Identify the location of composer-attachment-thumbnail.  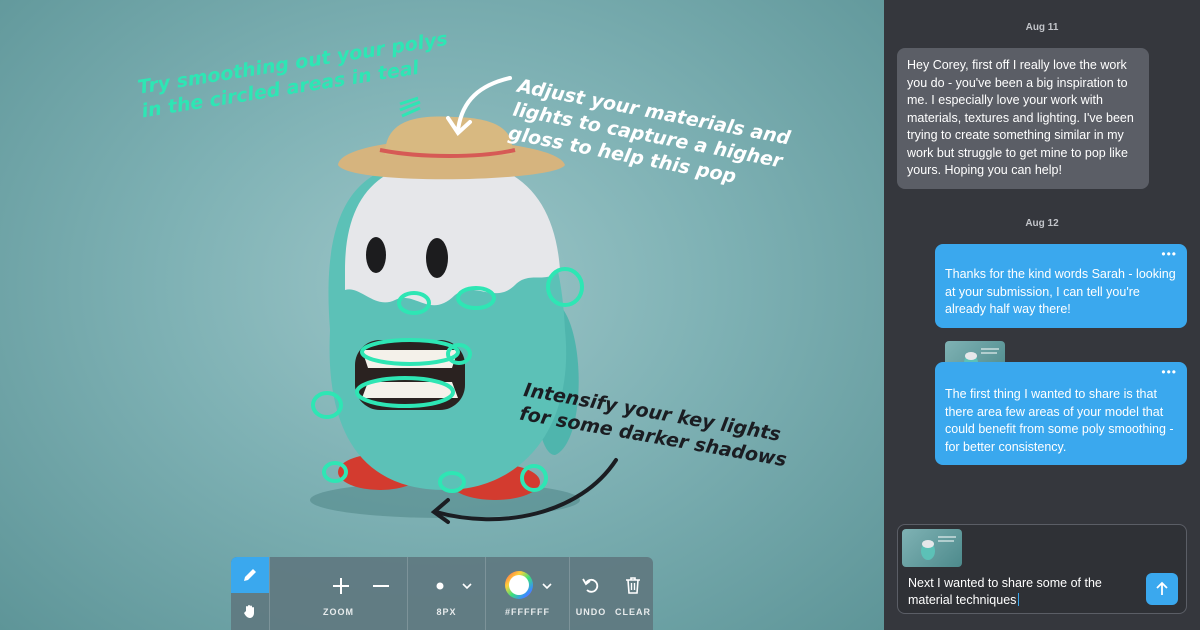
(932, 548).